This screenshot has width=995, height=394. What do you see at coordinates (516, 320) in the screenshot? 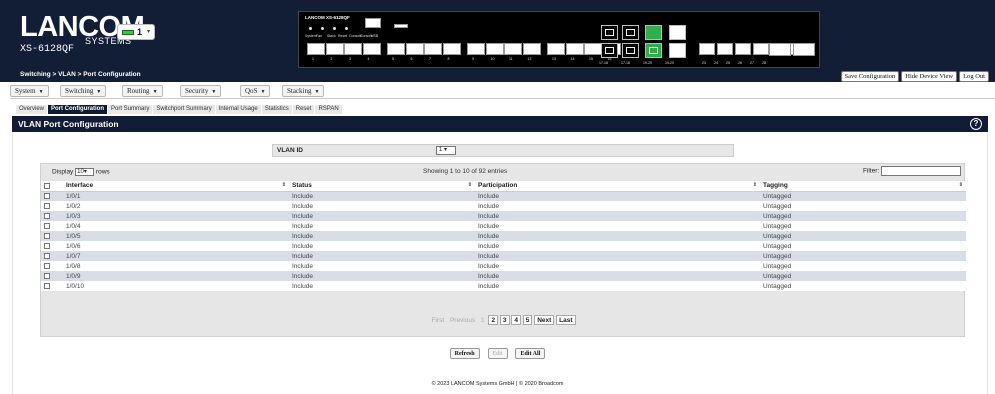
I see `page-4-button: 4` at bounding box center [516, 320].